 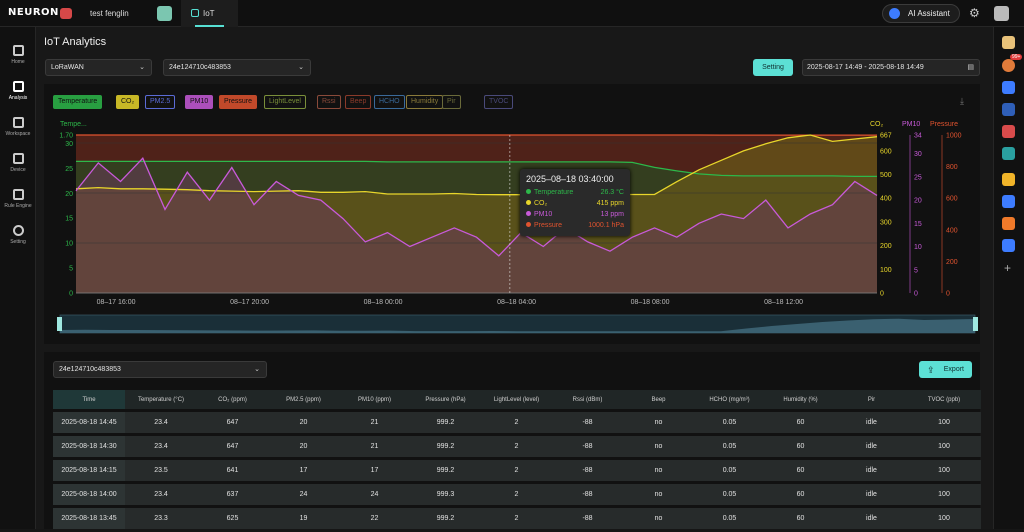 I want to click on house-app-icon, so click(x=164, y=13).